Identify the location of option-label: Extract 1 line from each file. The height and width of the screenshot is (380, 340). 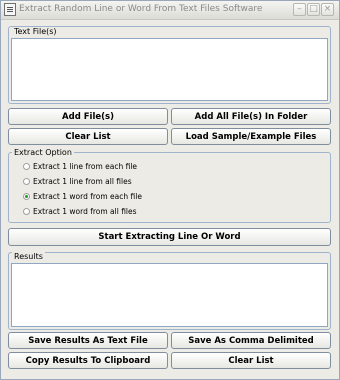
(85, 166).